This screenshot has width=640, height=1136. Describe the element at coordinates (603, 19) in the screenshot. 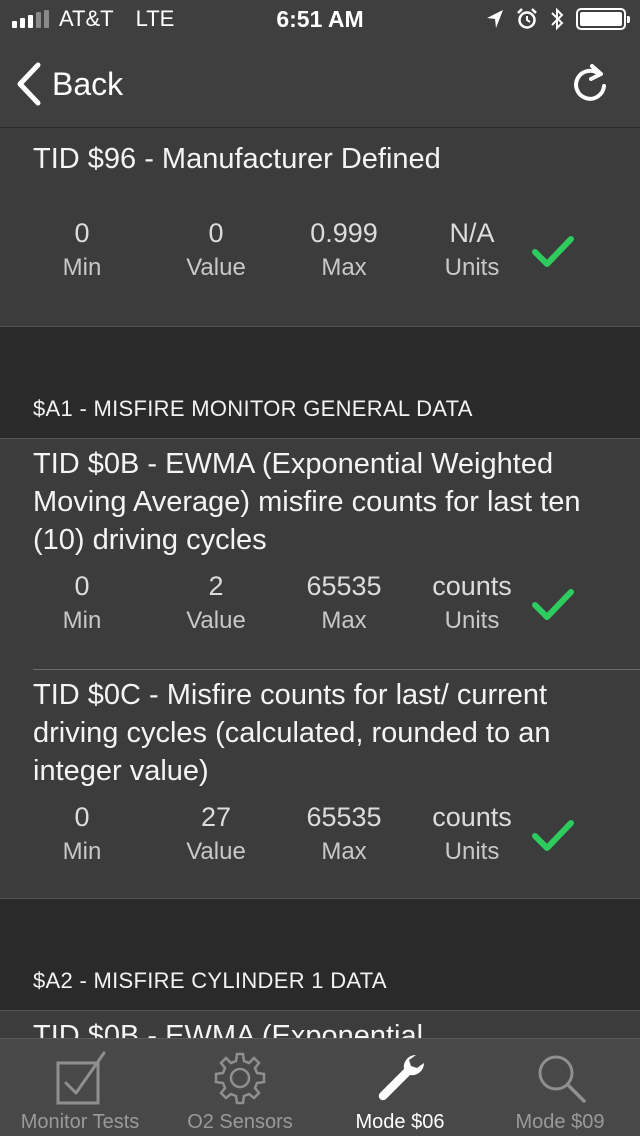

I see `battery-icon` at that location.